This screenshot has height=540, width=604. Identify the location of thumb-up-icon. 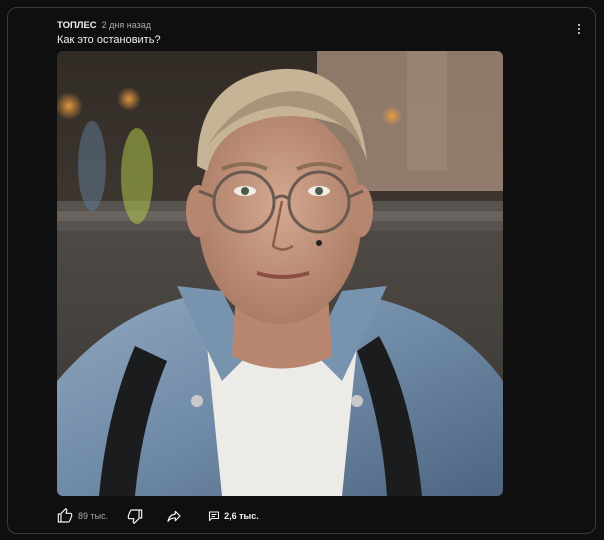
(65, 515).